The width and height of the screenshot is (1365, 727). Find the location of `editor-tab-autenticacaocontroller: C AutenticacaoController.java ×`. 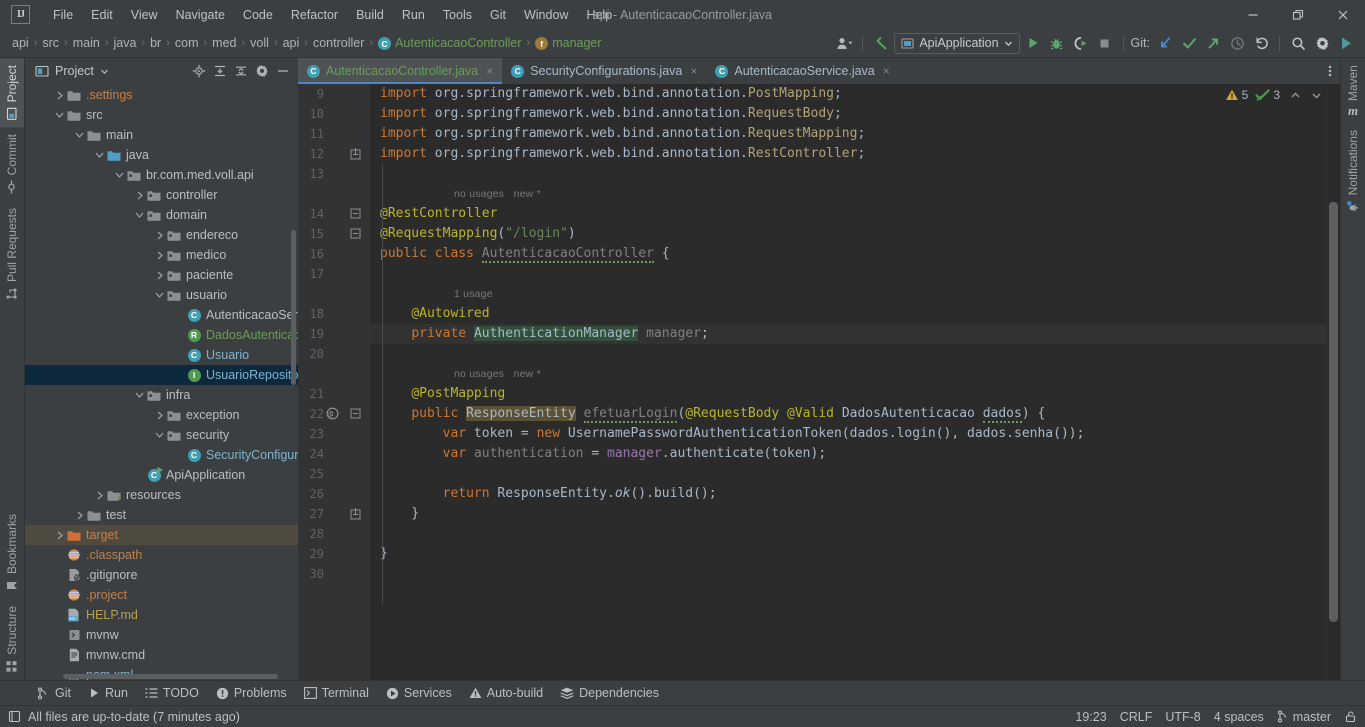

editor-tab-autenticacaocontroller: C AutenticacaoController.java × is located at coordinates (400, 71).